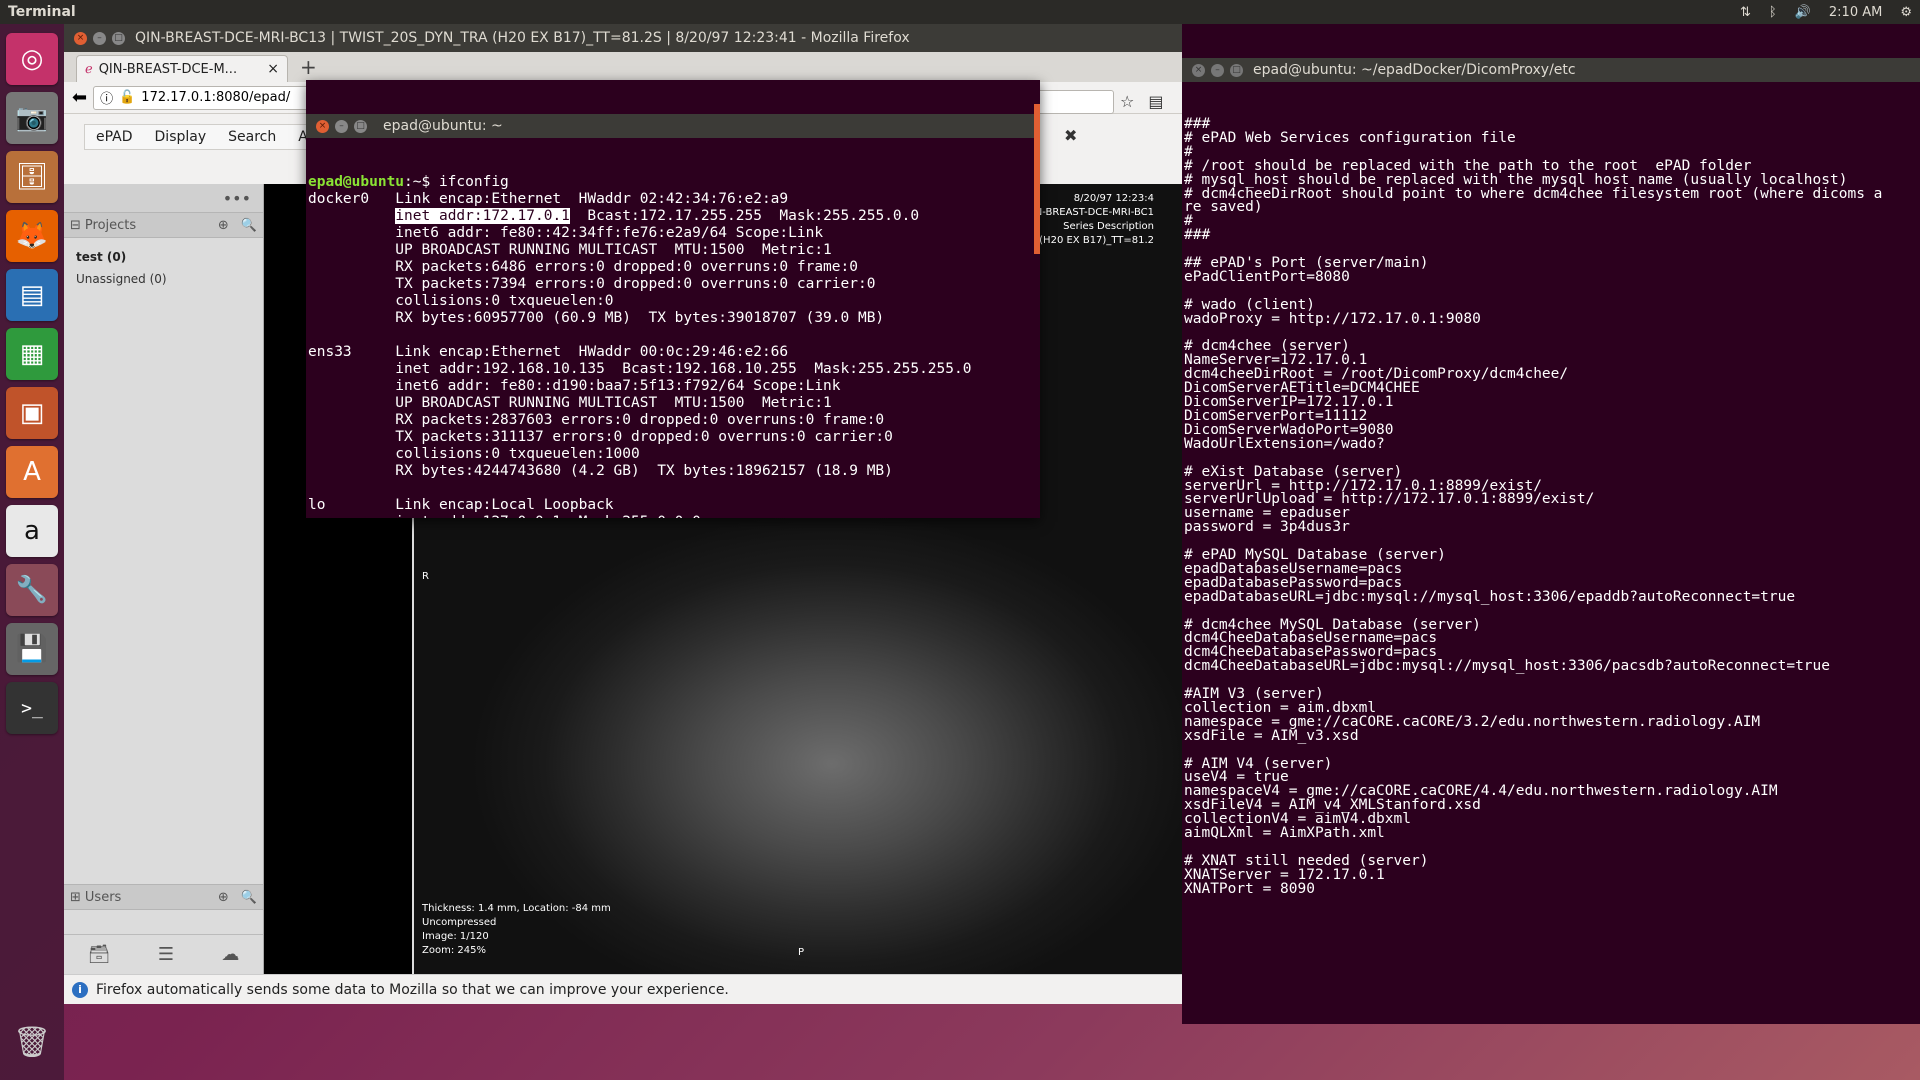 The image size is (1920, 1080). Describe the element at coordinates (163, 257) in the screenshot. I see `project-item-test: test (0)` at that location.